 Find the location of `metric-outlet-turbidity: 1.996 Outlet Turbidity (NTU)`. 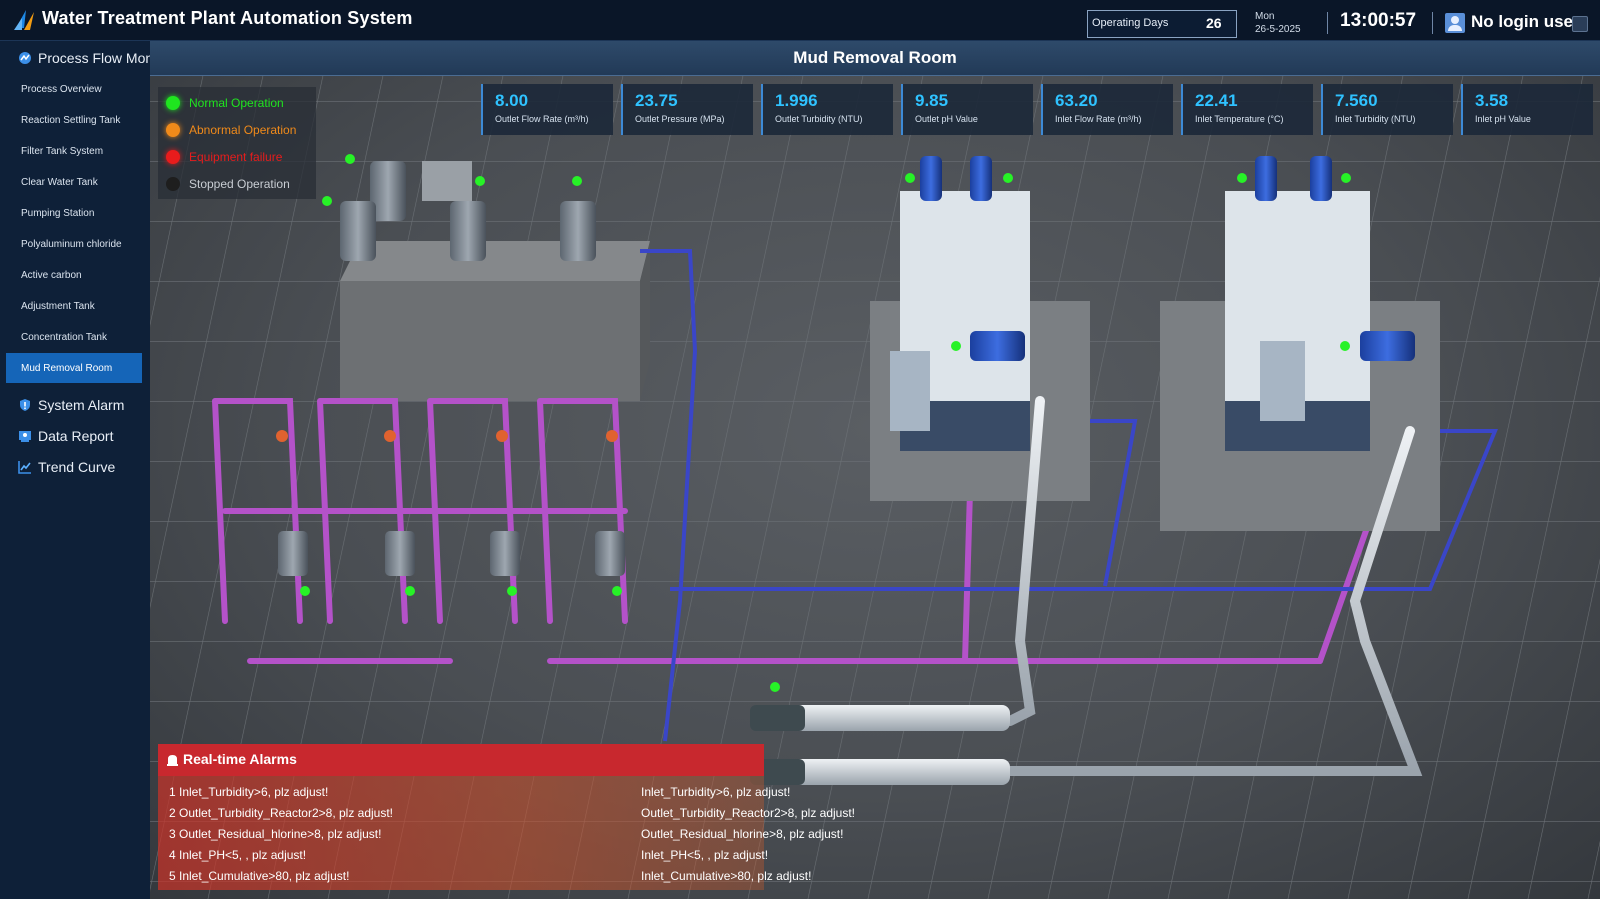

metric-outlet-turbidity: 1.996 Outlet Turbidity (NTU) is located at coordinates (827, 109).